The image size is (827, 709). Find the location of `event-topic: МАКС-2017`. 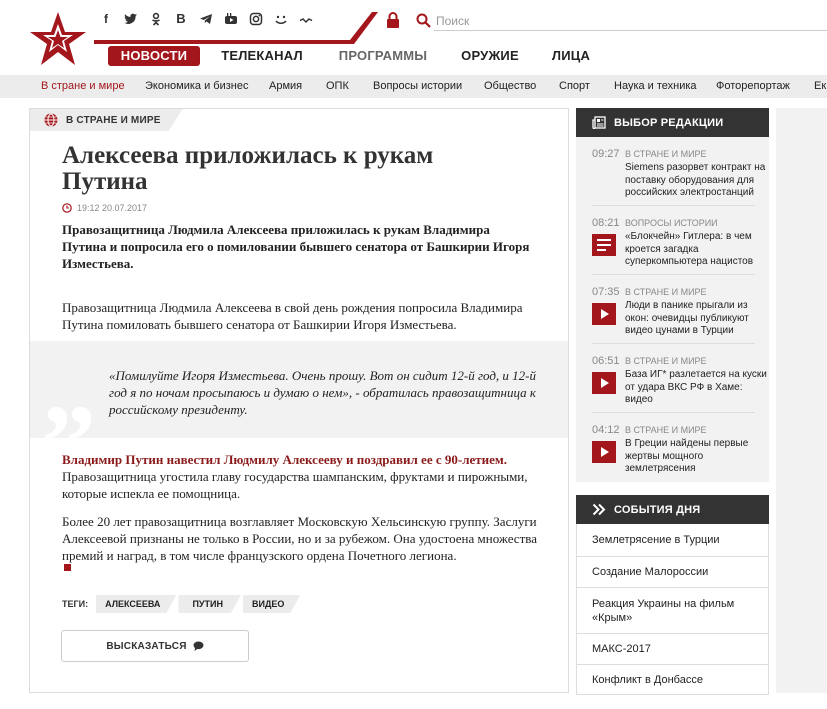

event-topic: МАКС-2017 is located at coordinates (672, 649).